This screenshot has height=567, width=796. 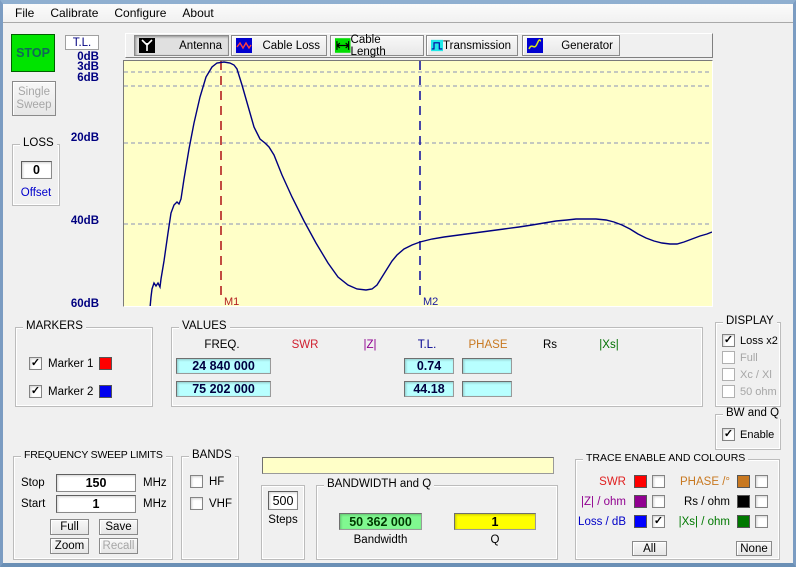 I want to click on marker2-label: Marker 2, so click(x=71, y=392).